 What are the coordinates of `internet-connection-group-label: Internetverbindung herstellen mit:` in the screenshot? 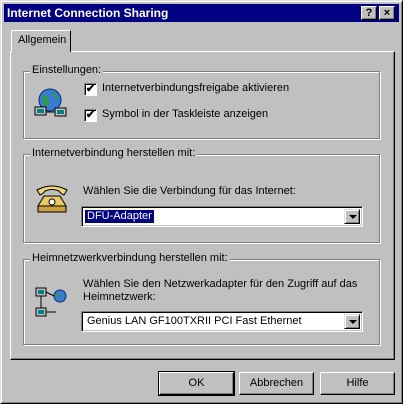 It's located at (114, 153).